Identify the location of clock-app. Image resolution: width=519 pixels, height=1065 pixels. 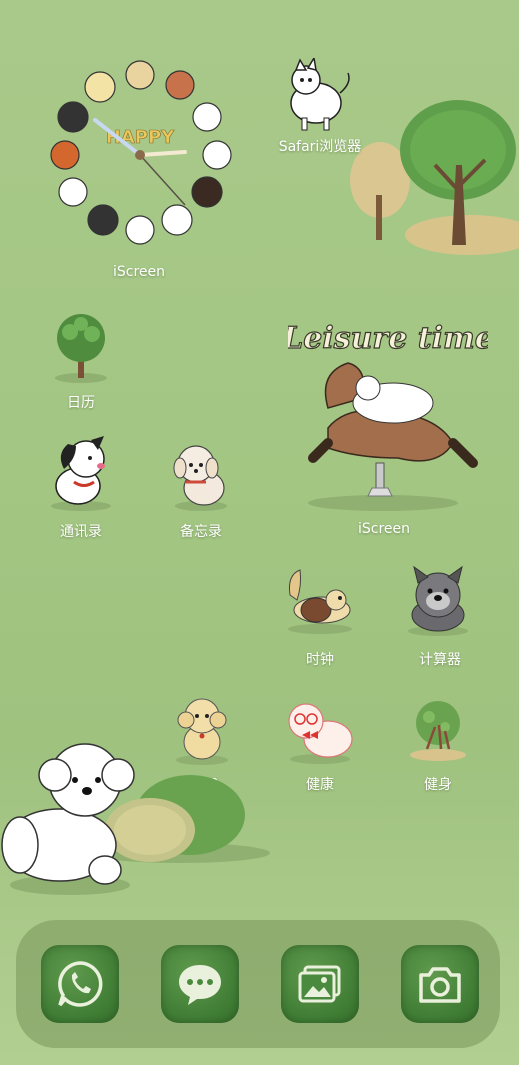
(320, 600).